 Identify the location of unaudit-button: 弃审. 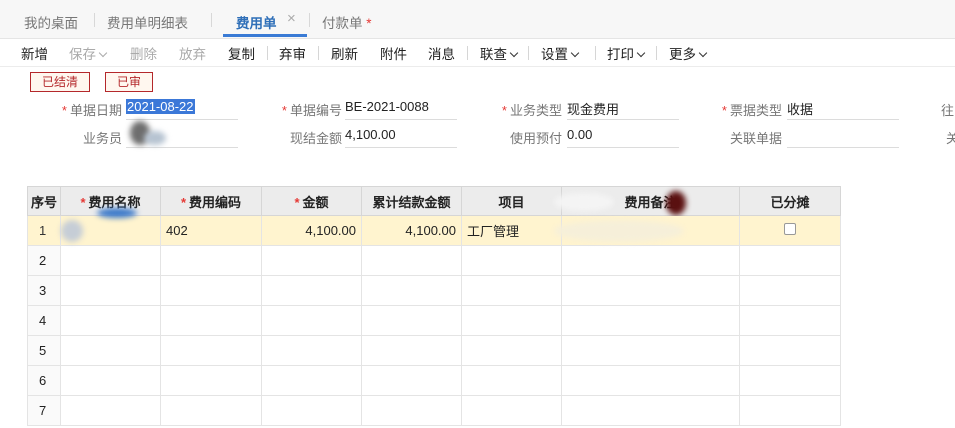
(292, 53).